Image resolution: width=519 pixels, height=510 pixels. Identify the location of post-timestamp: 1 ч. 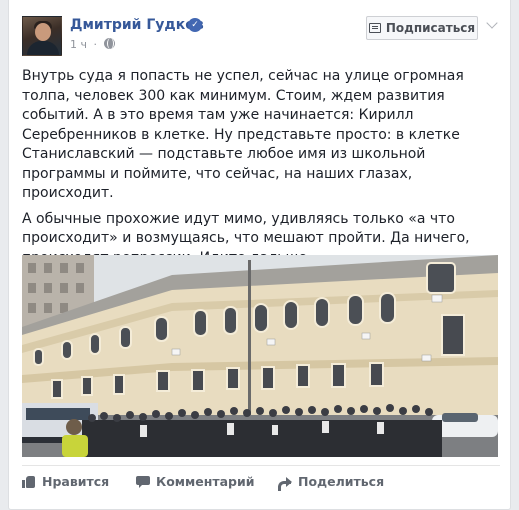
(78, 44).